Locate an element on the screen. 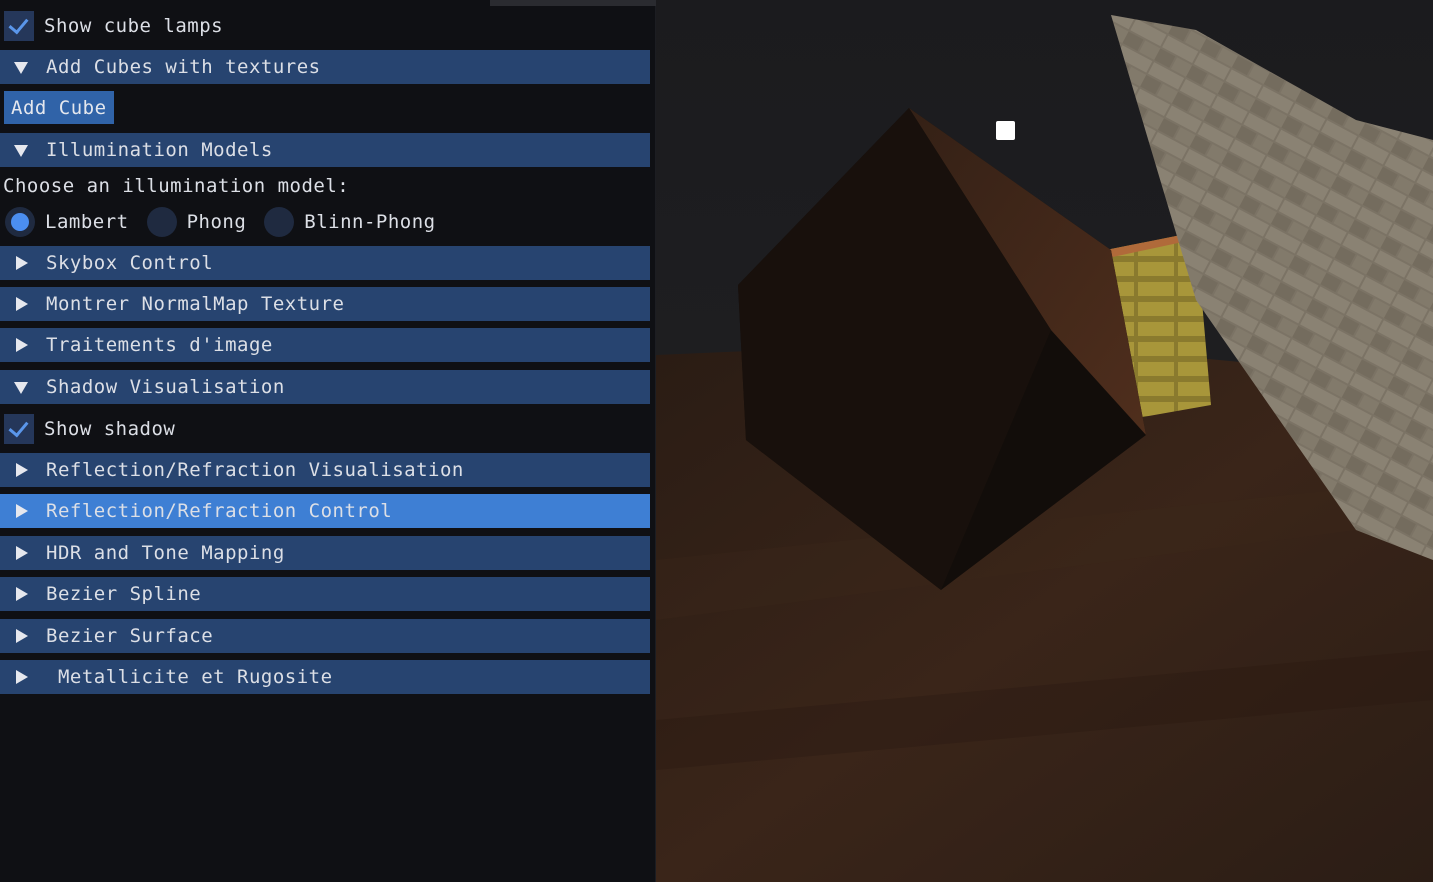  header-bezier-spline: Bezier Spline is located at coordinates (325, 594).